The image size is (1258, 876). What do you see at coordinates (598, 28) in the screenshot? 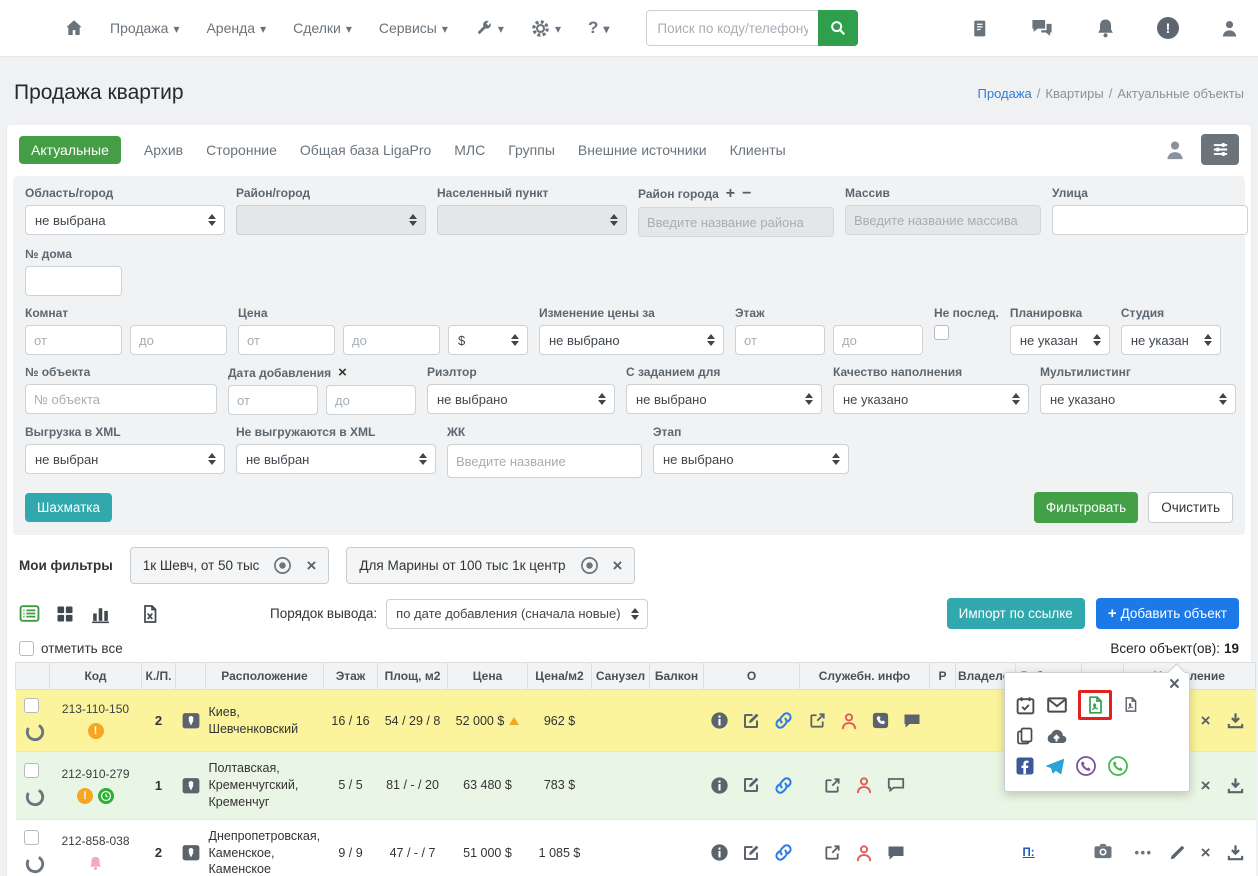
I see `nav-help-menu: ?` at bounding box center [598, 28].